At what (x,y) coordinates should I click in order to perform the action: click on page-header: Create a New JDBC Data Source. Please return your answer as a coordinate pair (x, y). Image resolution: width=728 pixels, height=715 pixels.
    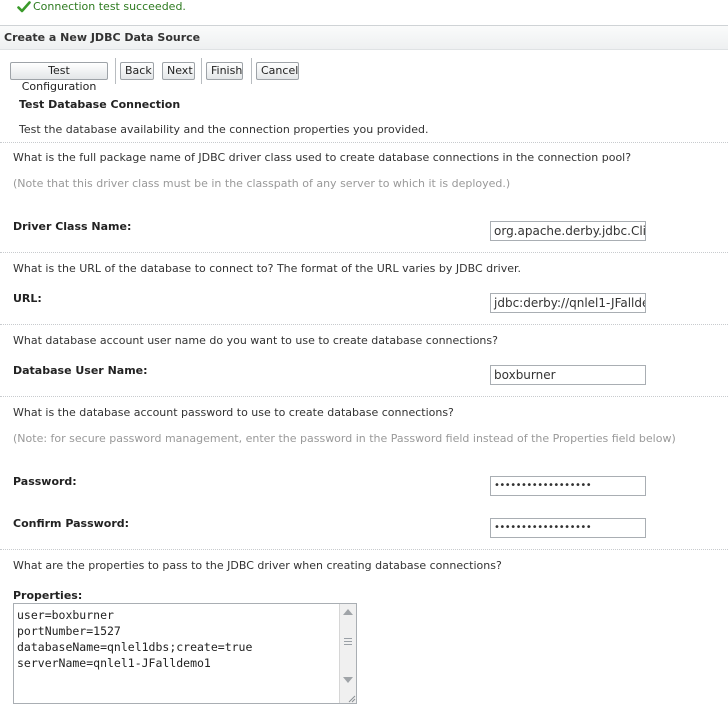
    Looking at the image, I should click on (364, 37).